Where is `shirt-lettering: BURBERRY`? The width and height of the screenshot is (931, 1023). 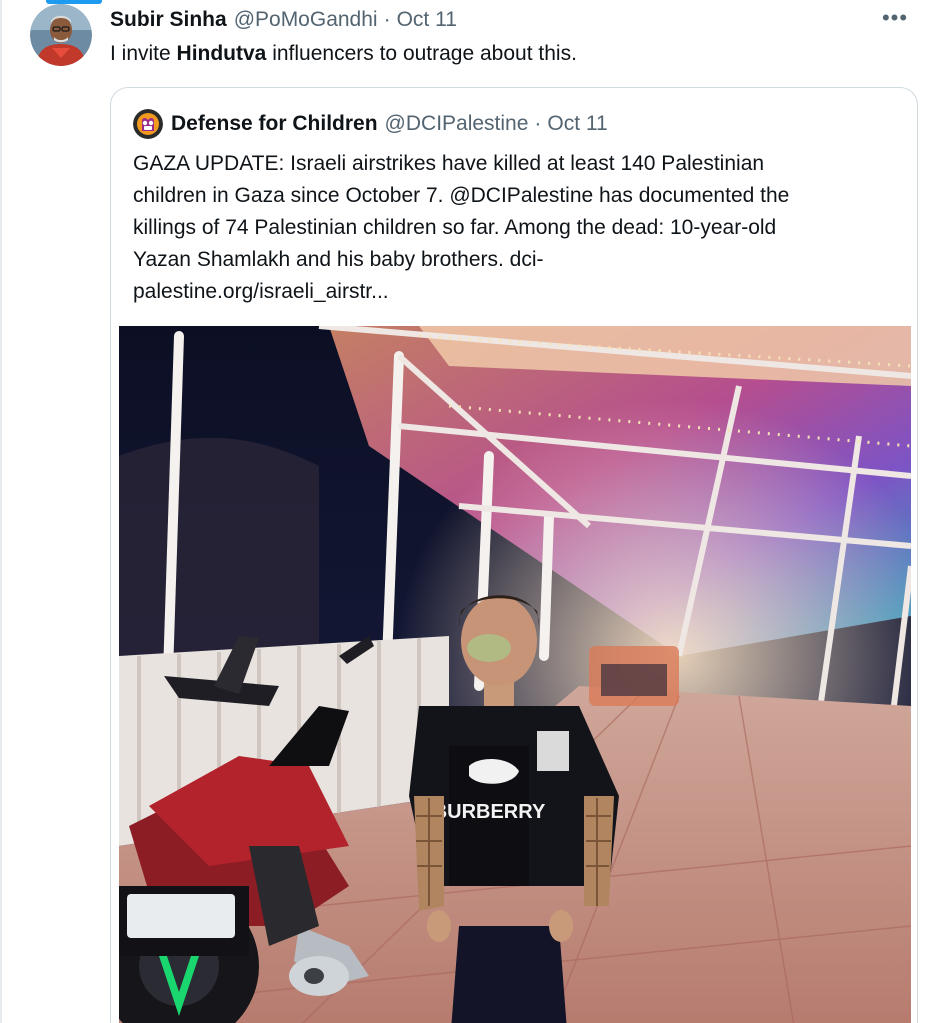
shirt-lettering: BURBERRY is located at coordinates (489, 812).